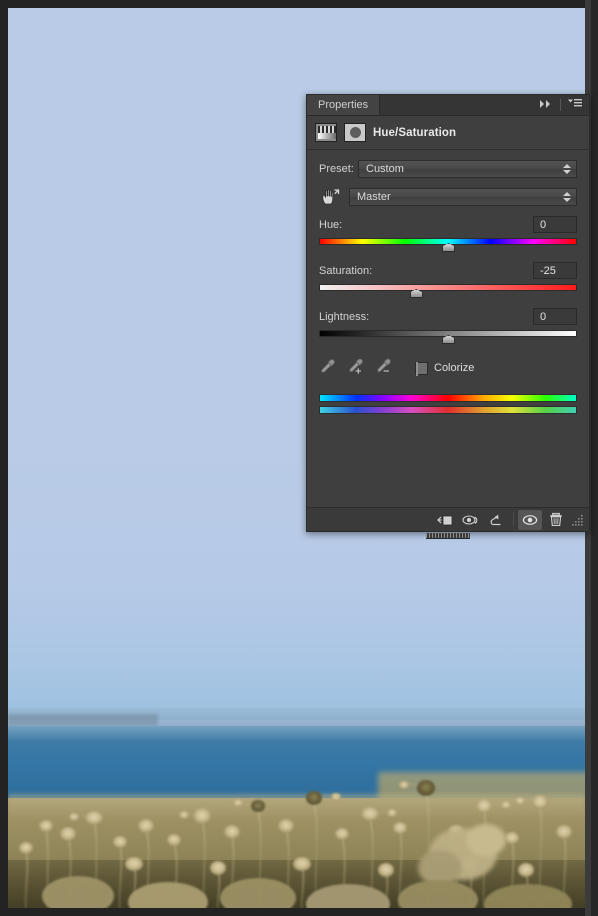  I want to click on tab-bar-divider, so click(560, 105).